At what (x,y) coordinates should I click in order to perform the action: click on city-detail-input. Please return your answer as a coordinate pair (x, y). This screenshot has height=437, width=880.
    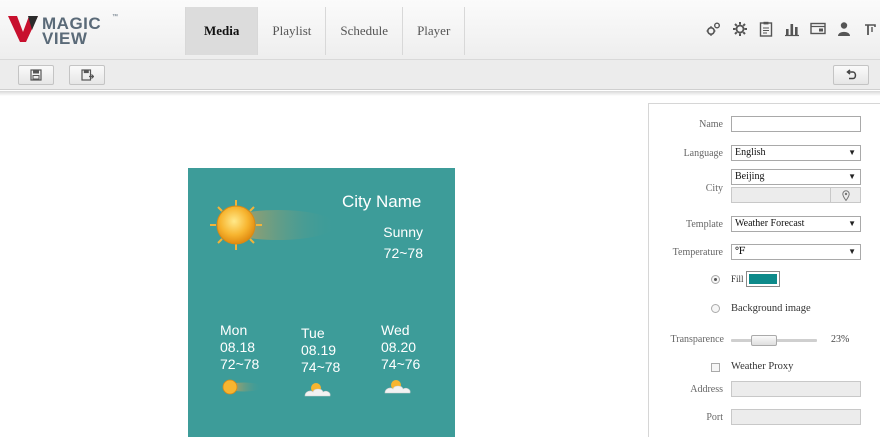
    Looking at the image, I should click on (781, 195).